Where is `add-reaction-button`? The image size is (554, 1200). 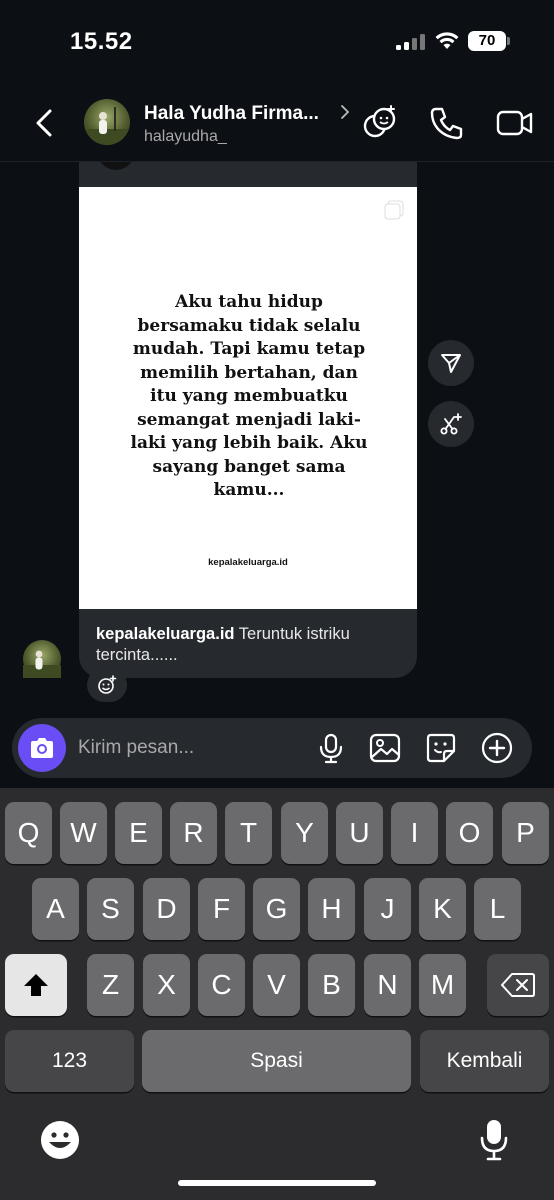 add-reaction-button is located at coordinates (107, 685).